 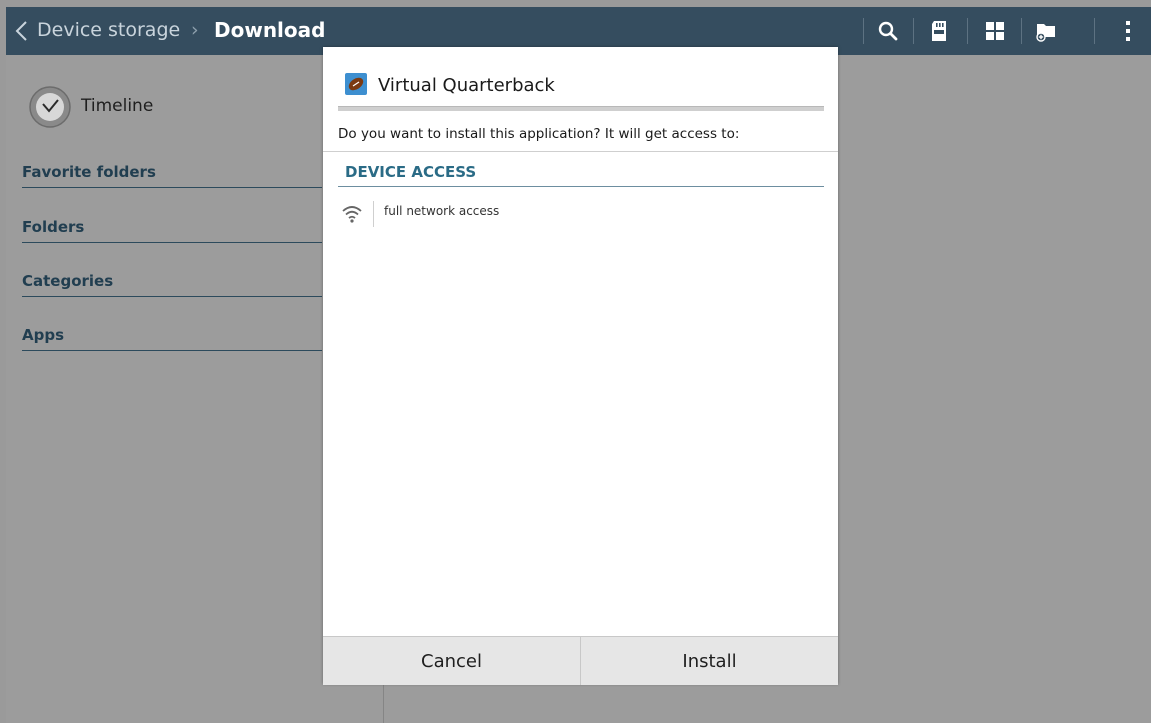 What do you see at coordinates (270, 30) in the screenshot?
I see `breadcrumb-download: Download` at bounding box center [270, 30].